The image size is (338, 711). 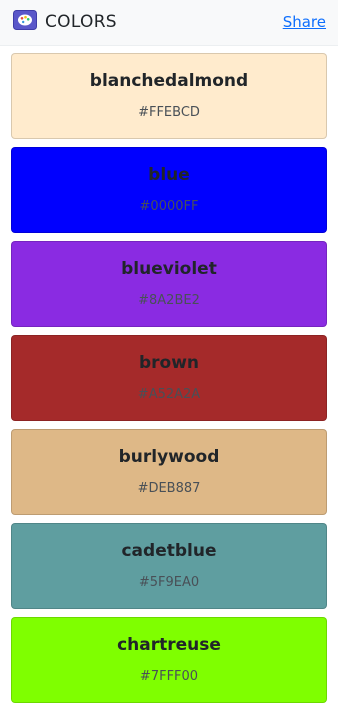 What do you see at coordinates (169, 551) in the screenshot?
I see `color-name: cadetblue` at bounding box center [169, 551].